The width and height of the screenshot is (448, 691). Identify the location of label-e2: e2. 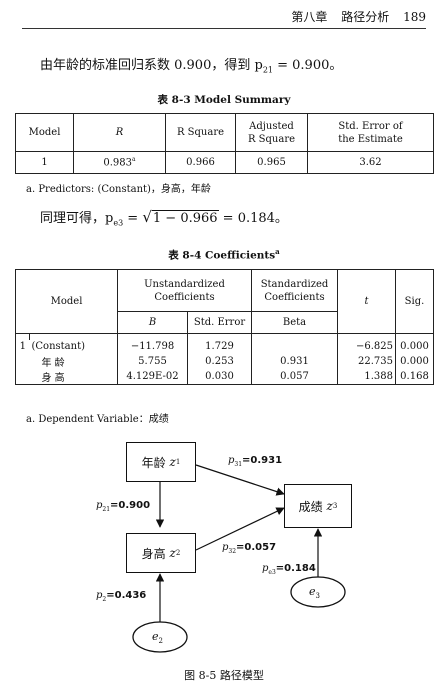
(157, 638).